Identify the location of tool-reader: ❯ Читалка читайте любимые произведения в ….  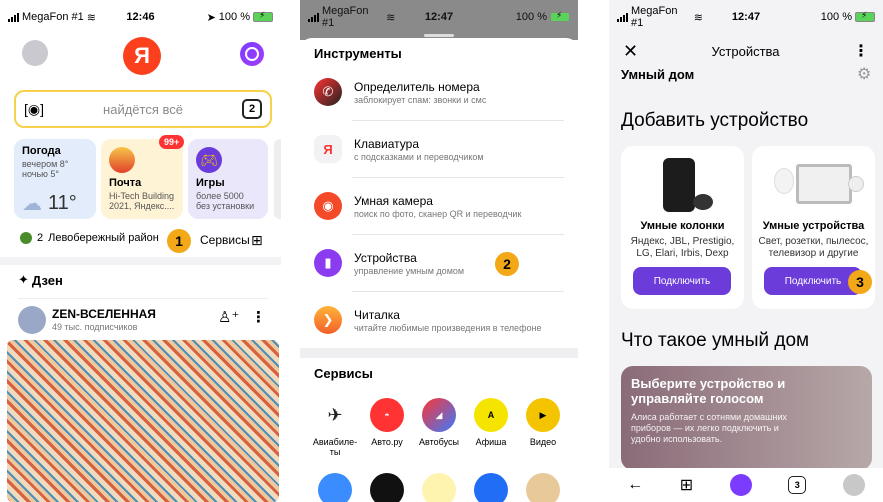
(439, 320).